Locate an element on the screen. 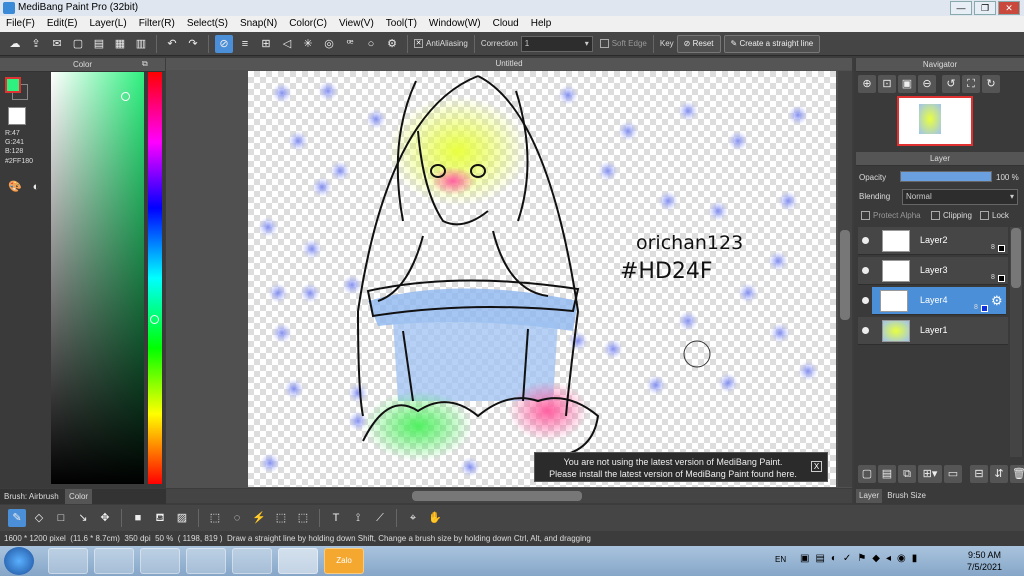  actual-size-icon: ▣ is located at coordinates (907, 84).